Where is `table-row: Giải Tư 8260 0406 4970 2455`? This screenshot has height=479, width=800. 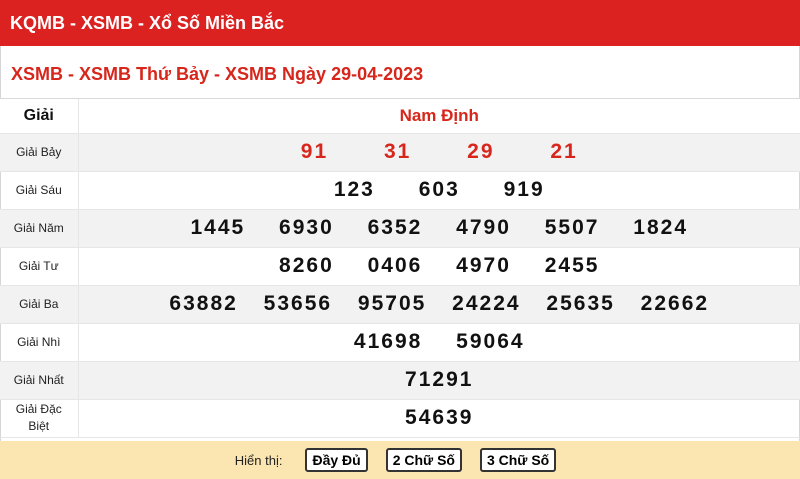 table-row: Giải Tư 8260 0406 4970 2455 is located at coordinates (400, 266).